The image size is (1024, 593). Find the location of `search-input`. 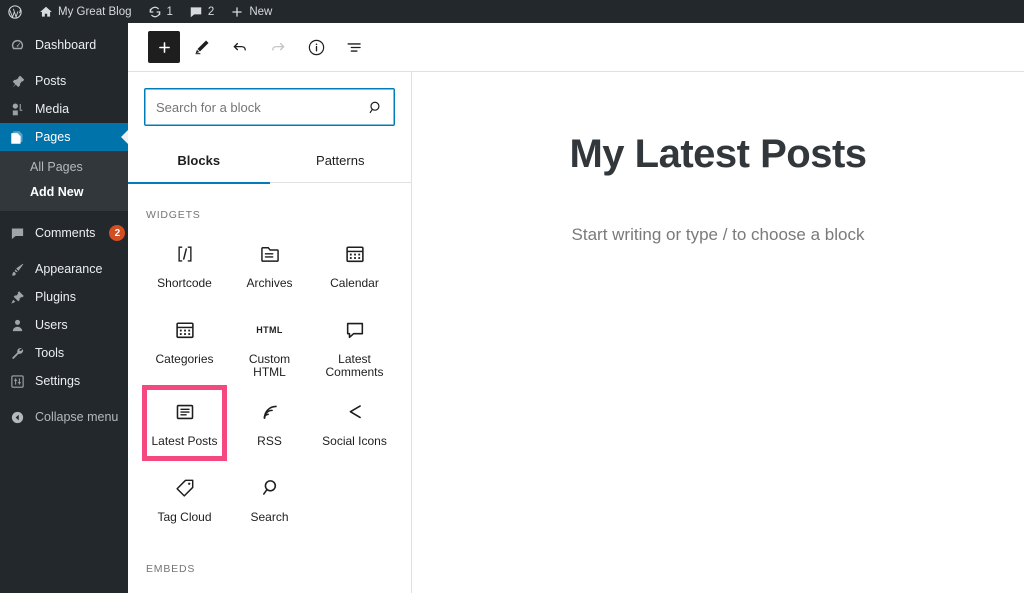

search-input is located at coordinates (256, 107).